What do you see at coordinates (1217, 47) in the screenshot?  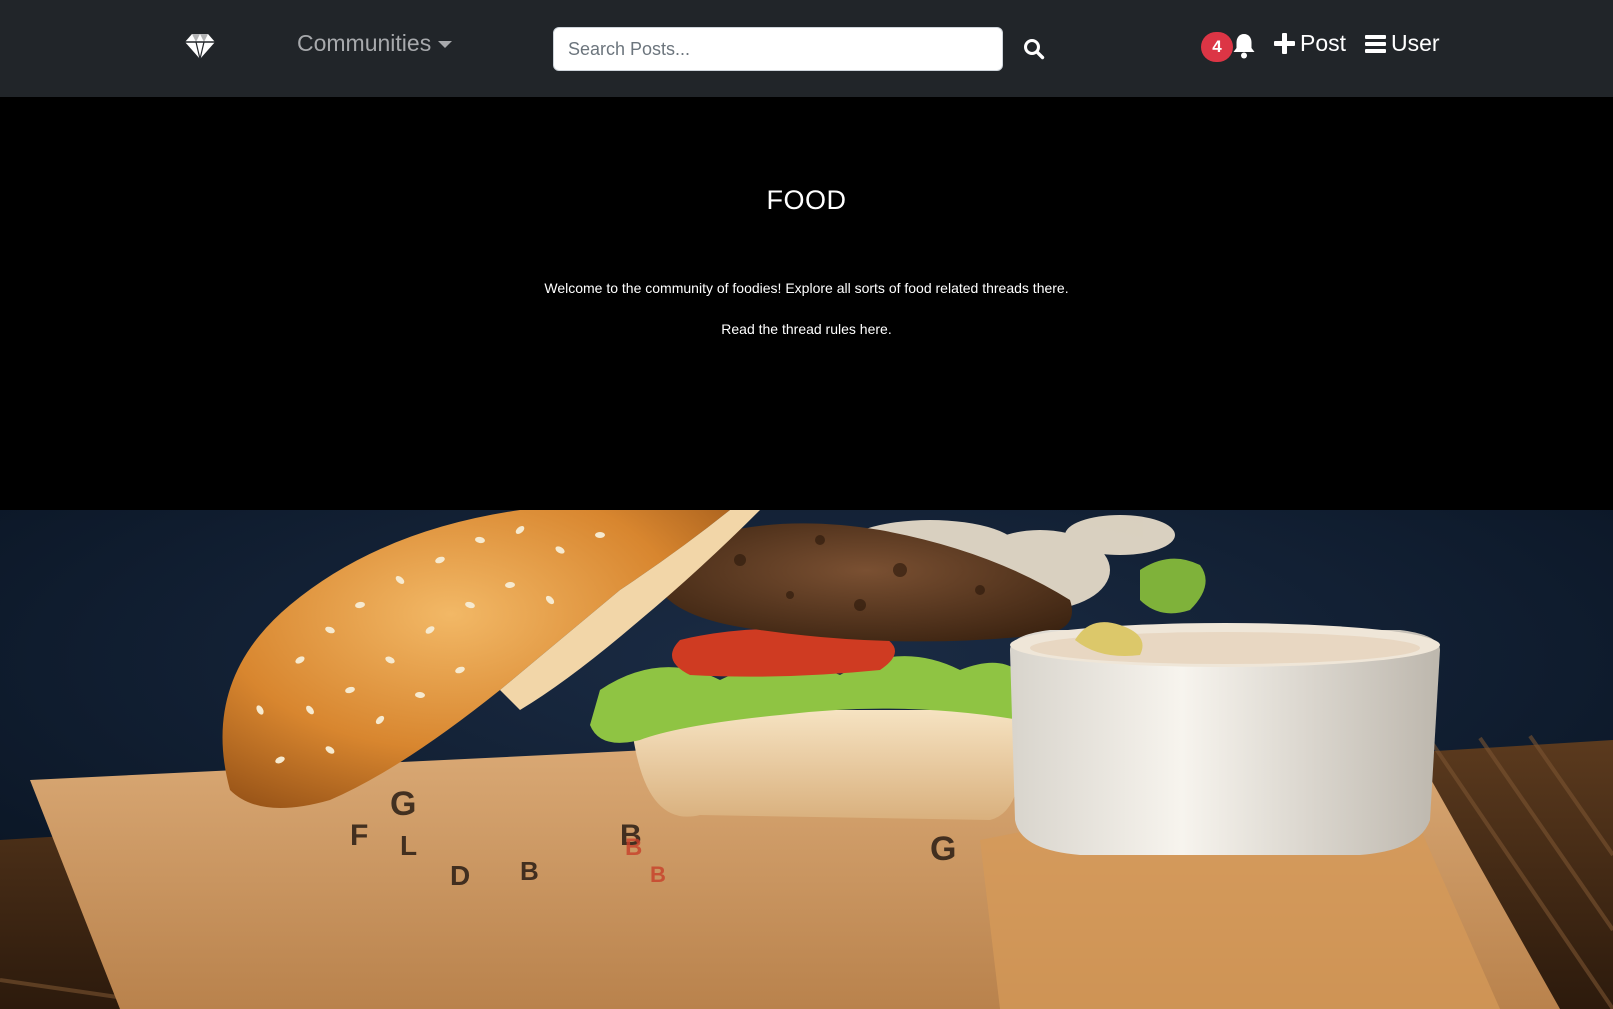 I see `notification-count-badge: 4` at bounding box center [1217, 47].